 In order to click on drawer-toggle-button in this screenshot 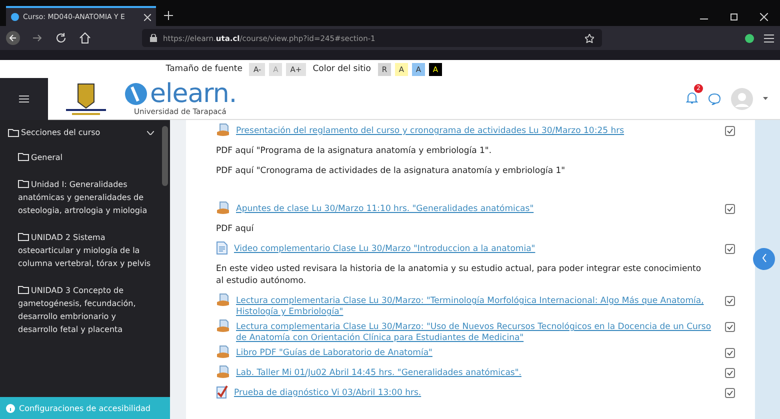, I will do `click(764, 259)`.